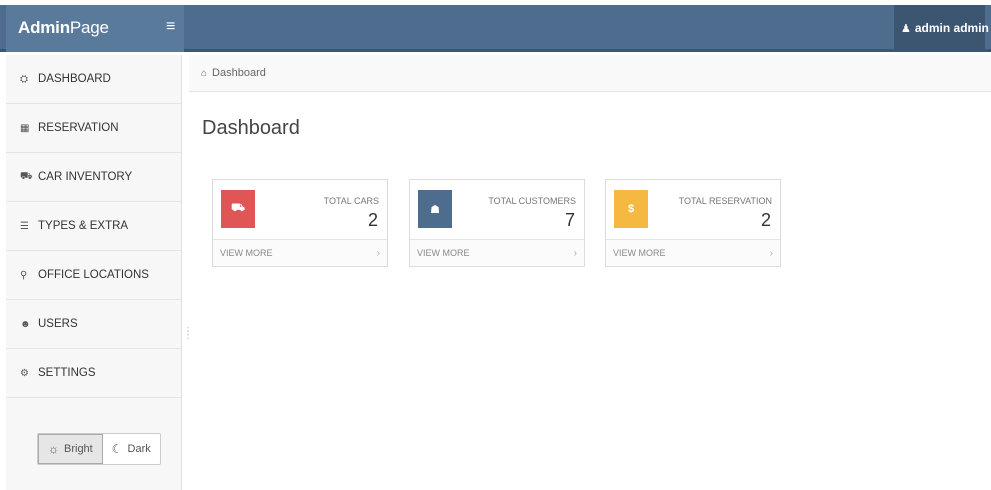 Image resolution: width=991 pixels, height=490 pixels. I want to click on sidebar-item-label: SETTINGS, so click(67, 373).